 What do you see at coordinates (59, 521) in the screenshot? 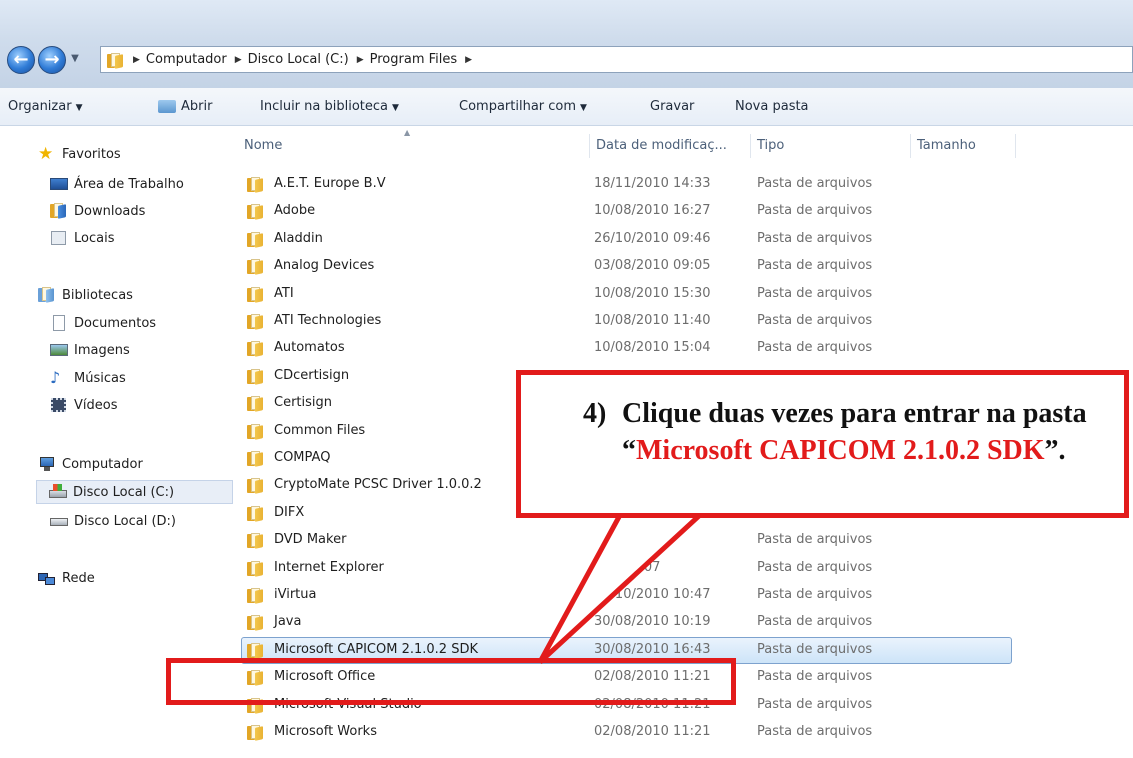
I see `drive-icon` at bounding box center [59, 521].